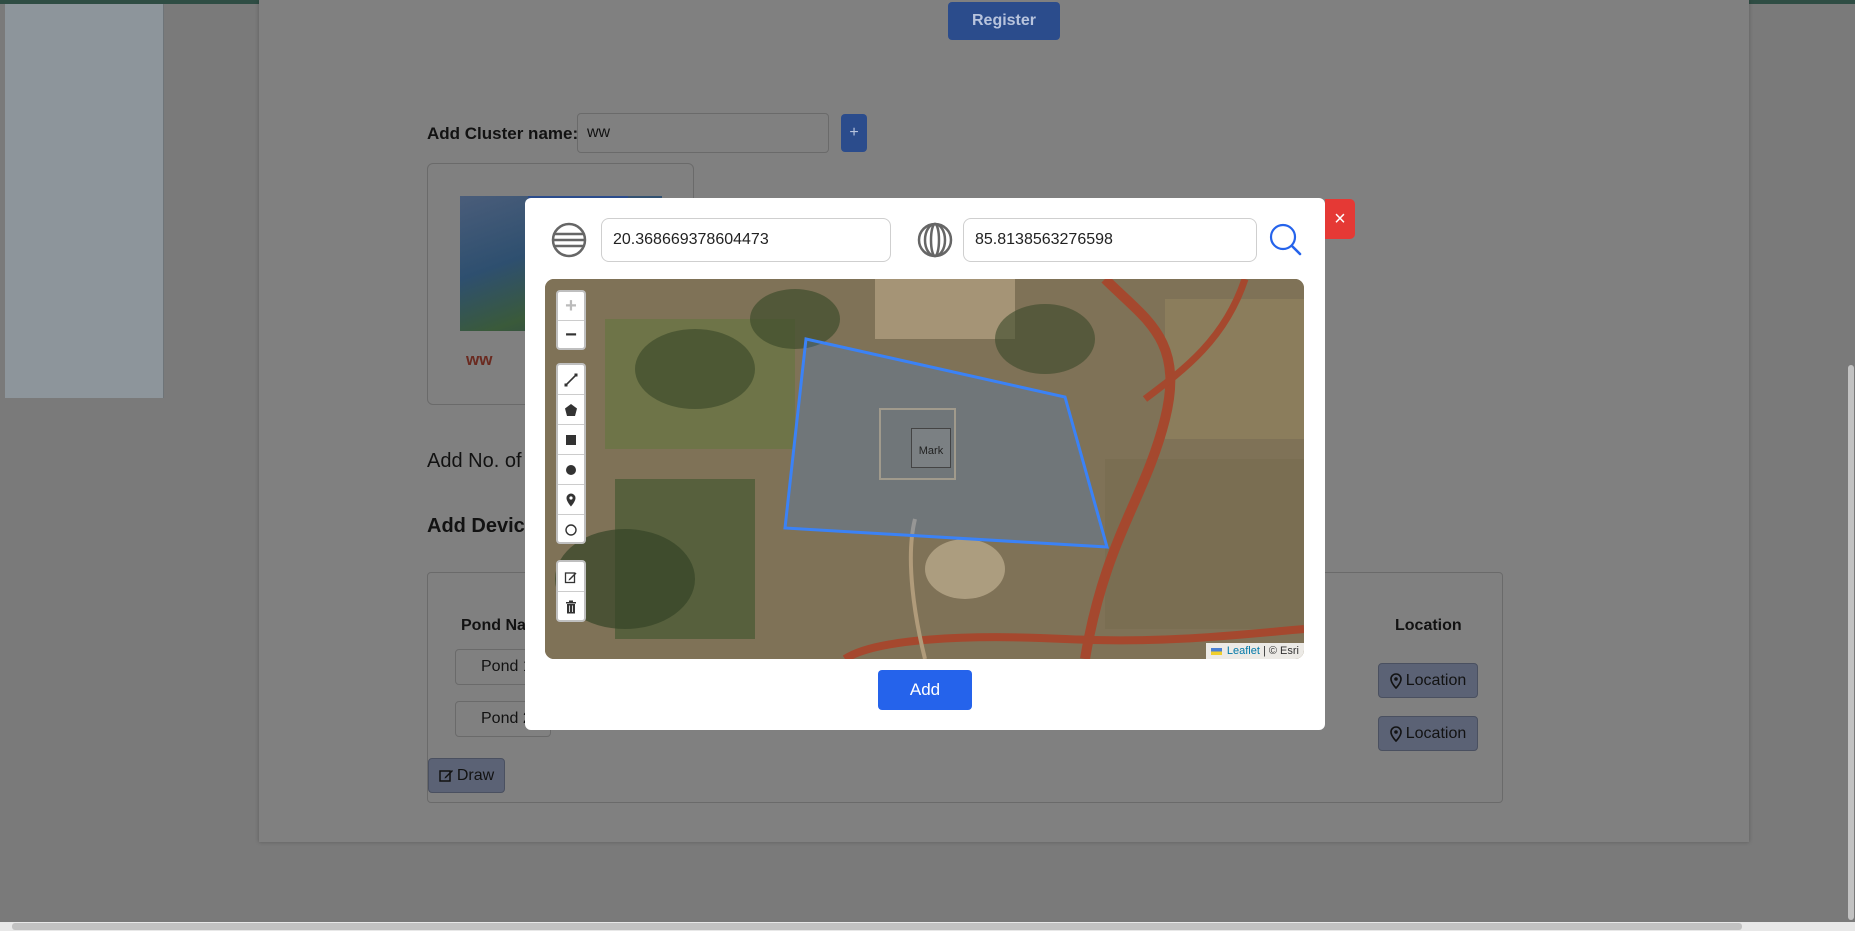  Describe the element at coordinates (84, 201) in the screenshot. I see `sidebar` at that location.